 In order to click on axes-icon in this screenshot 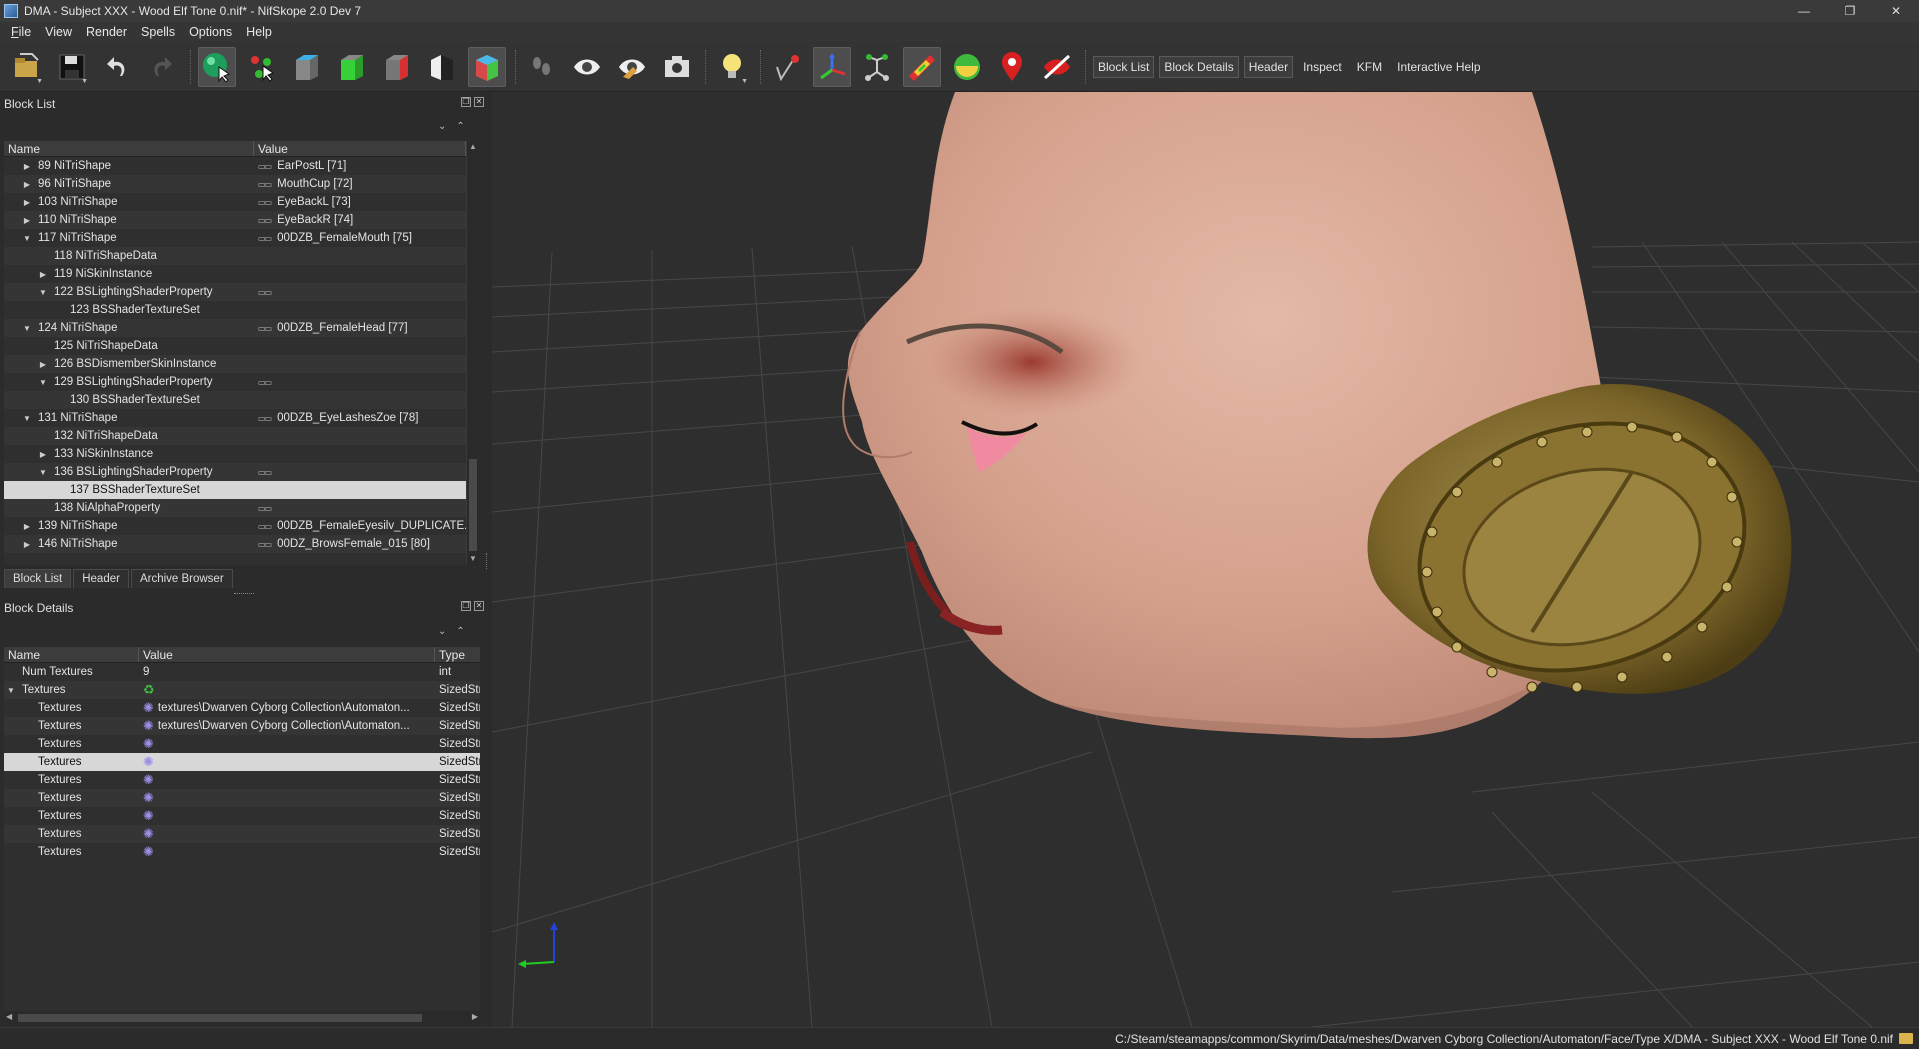, I will do `click(832, 66)`.